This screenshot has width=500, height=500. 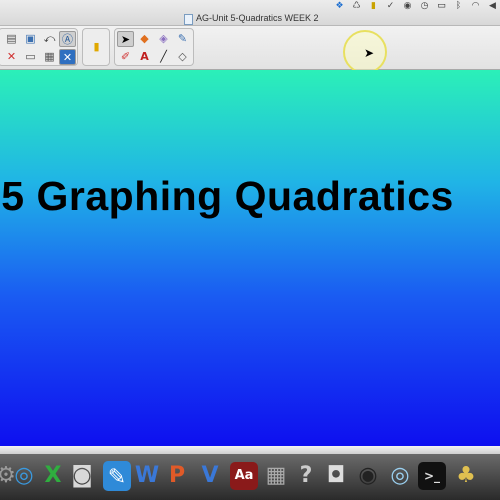 I want to click on safari-icon: ◎, so click(x=24, y=476).